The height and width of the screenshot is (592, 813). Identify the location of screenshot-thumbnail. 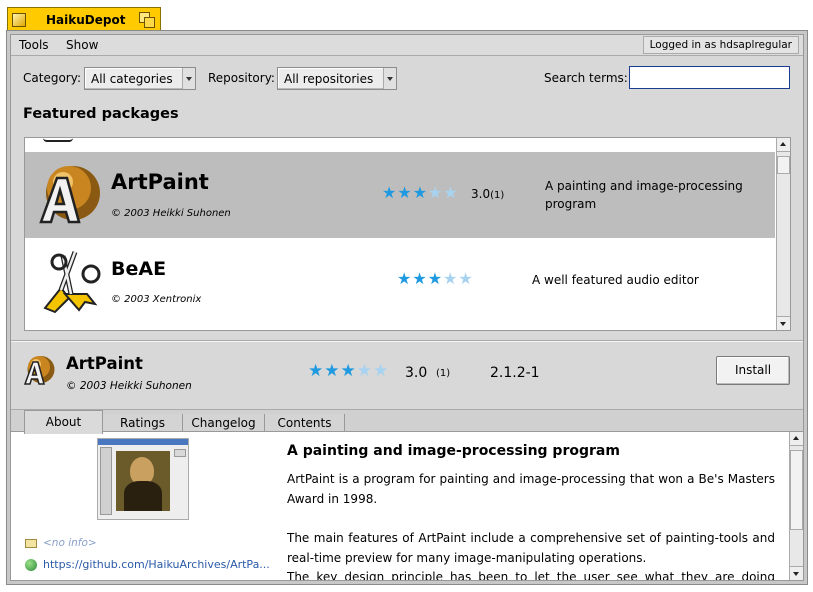
(143, 479).